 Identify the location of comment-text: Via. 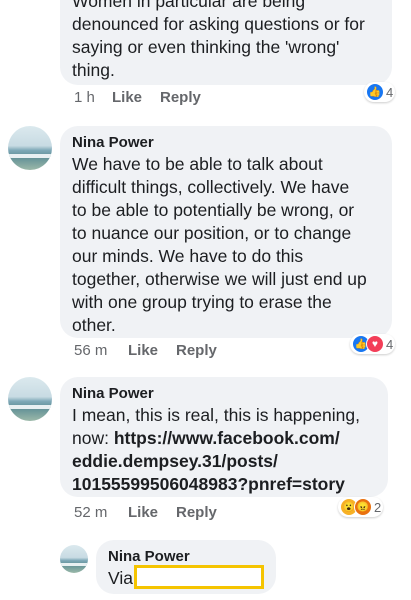
(120, 578).